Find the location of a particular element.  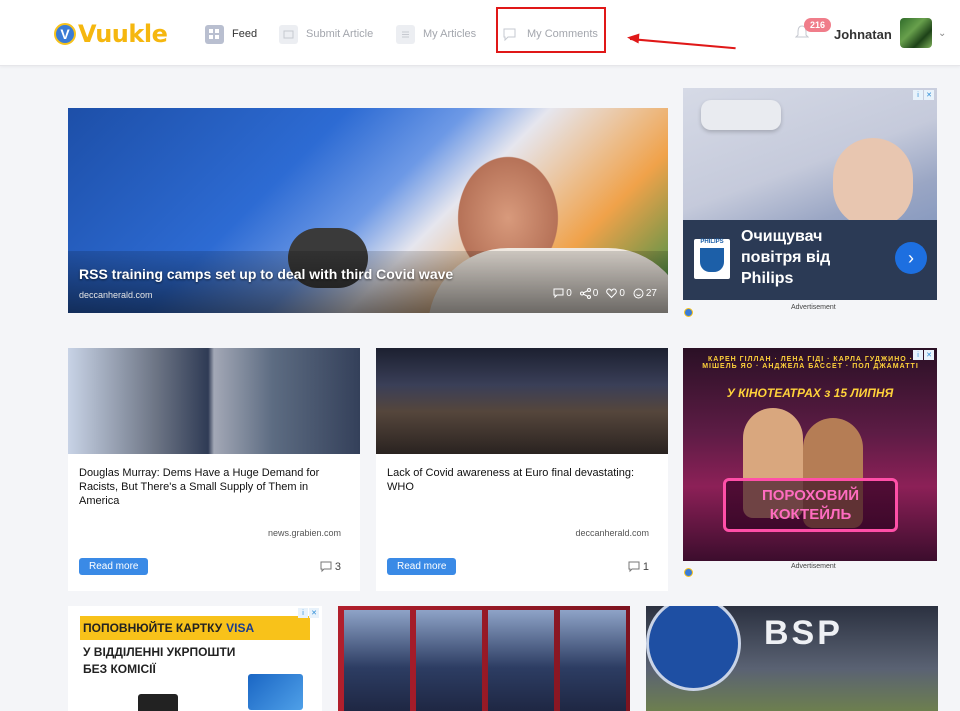

hero-overlay is located at coordinates (368, 282).